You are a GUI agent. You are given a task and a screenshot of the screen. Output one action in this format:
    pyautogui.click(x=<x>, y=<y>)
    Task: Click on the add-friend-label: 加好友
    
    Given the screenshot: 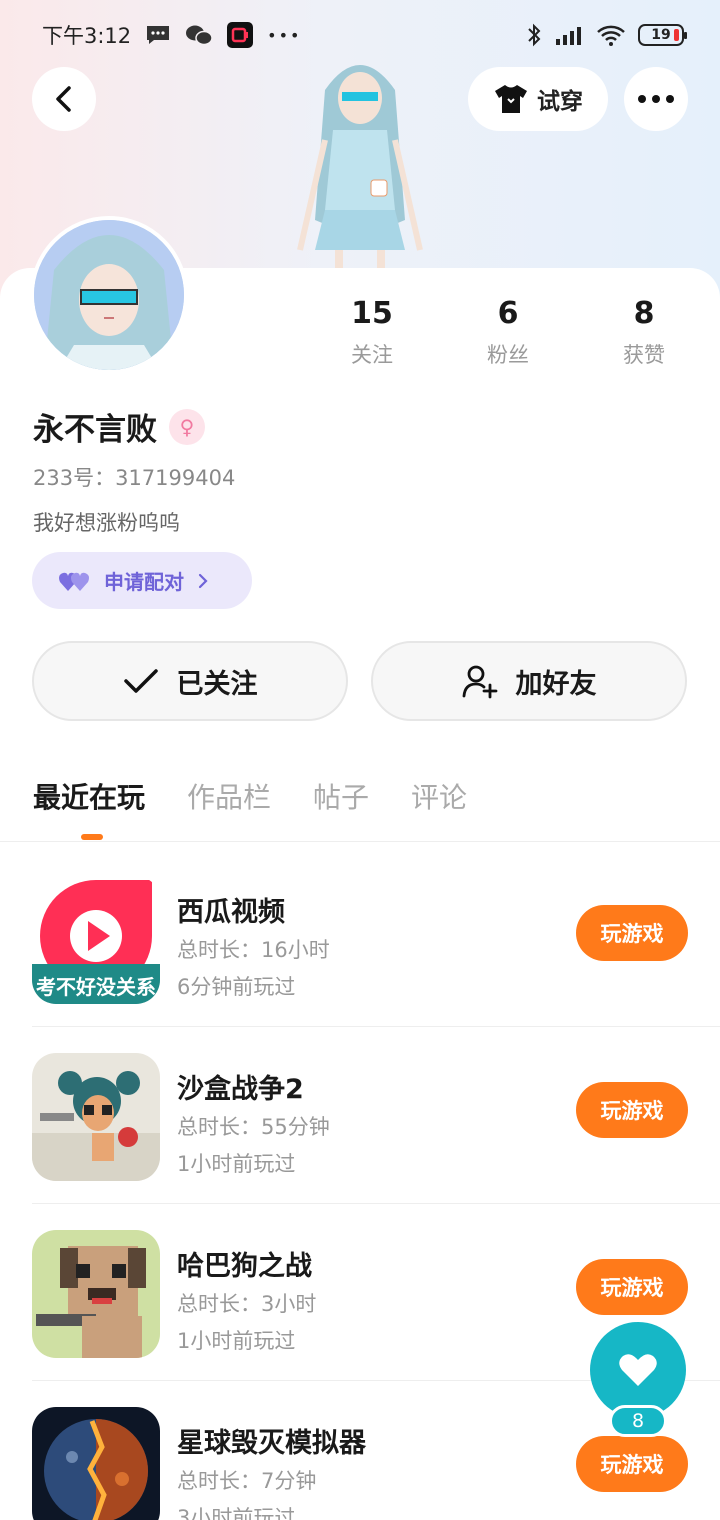 What is the action you would take?
    pyautogui.click(x=556, y=684)
    